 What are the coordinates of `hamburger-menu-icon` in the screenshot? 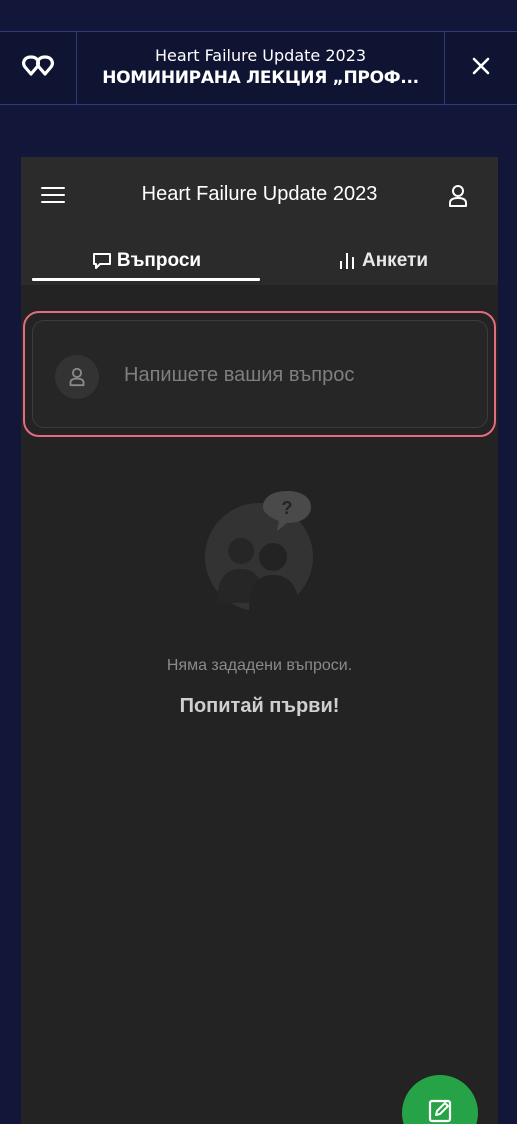 It's located at (53, 195).